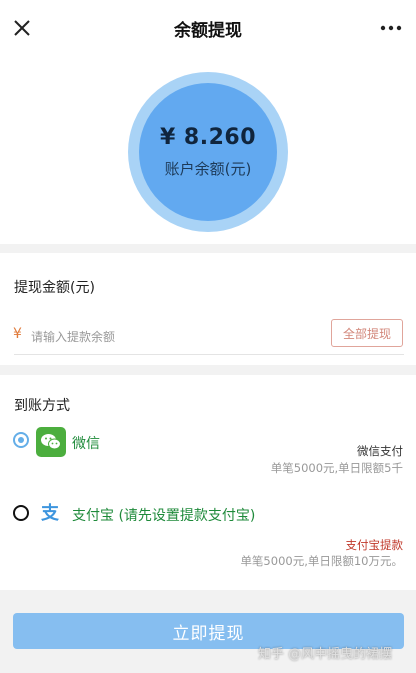 The width and height of the screenshot is (416, 673). I want to click on alipay-radio, so click(21, 513).